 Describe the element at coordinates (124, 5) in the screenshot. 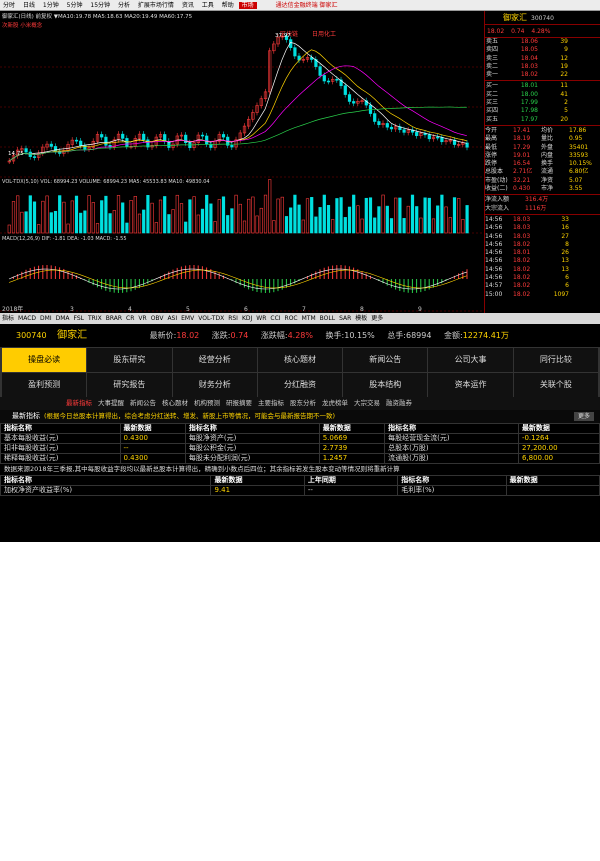

I see `menu-item: 分析` at that location.